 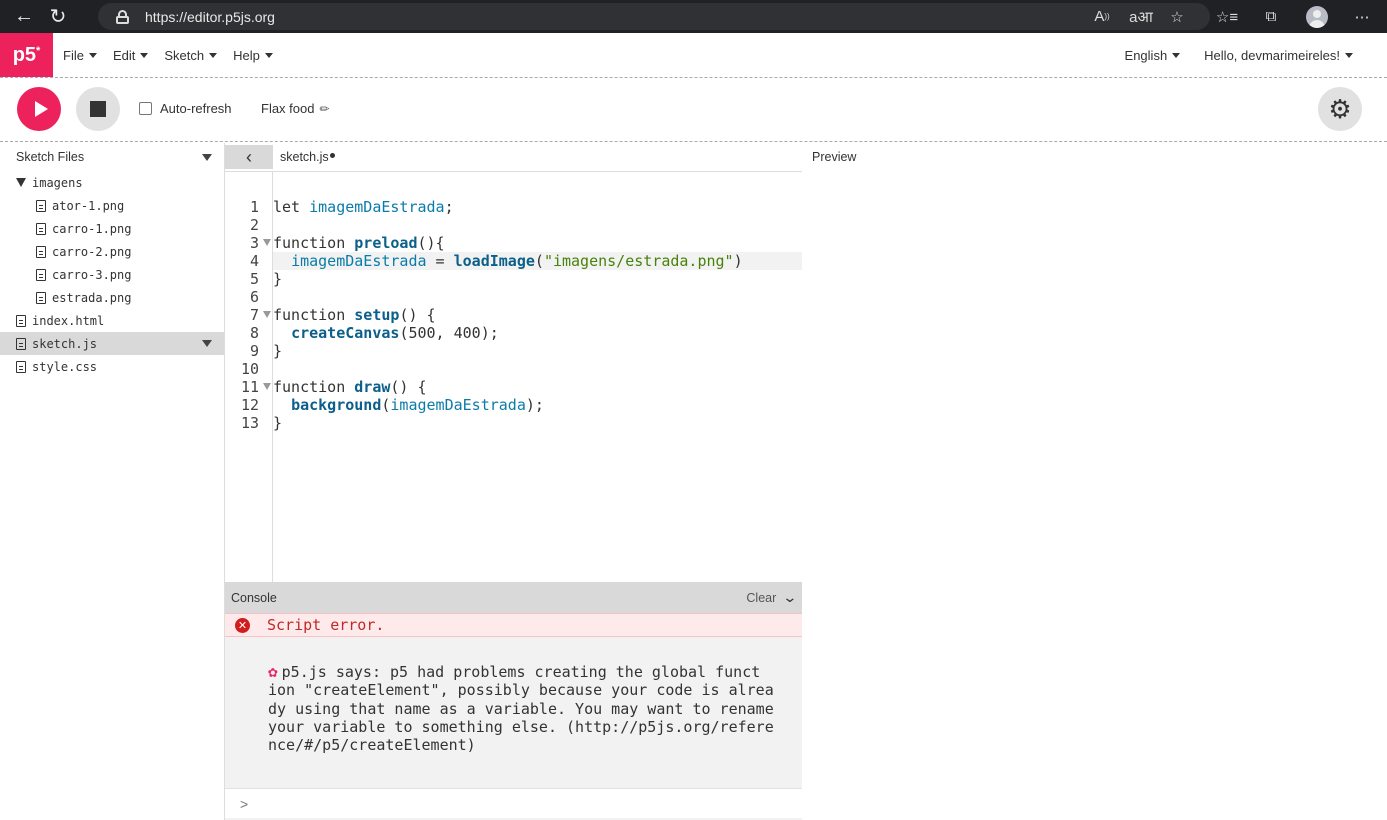 I want to click on console-clear-button: Clear, so click(x=761, y=598).